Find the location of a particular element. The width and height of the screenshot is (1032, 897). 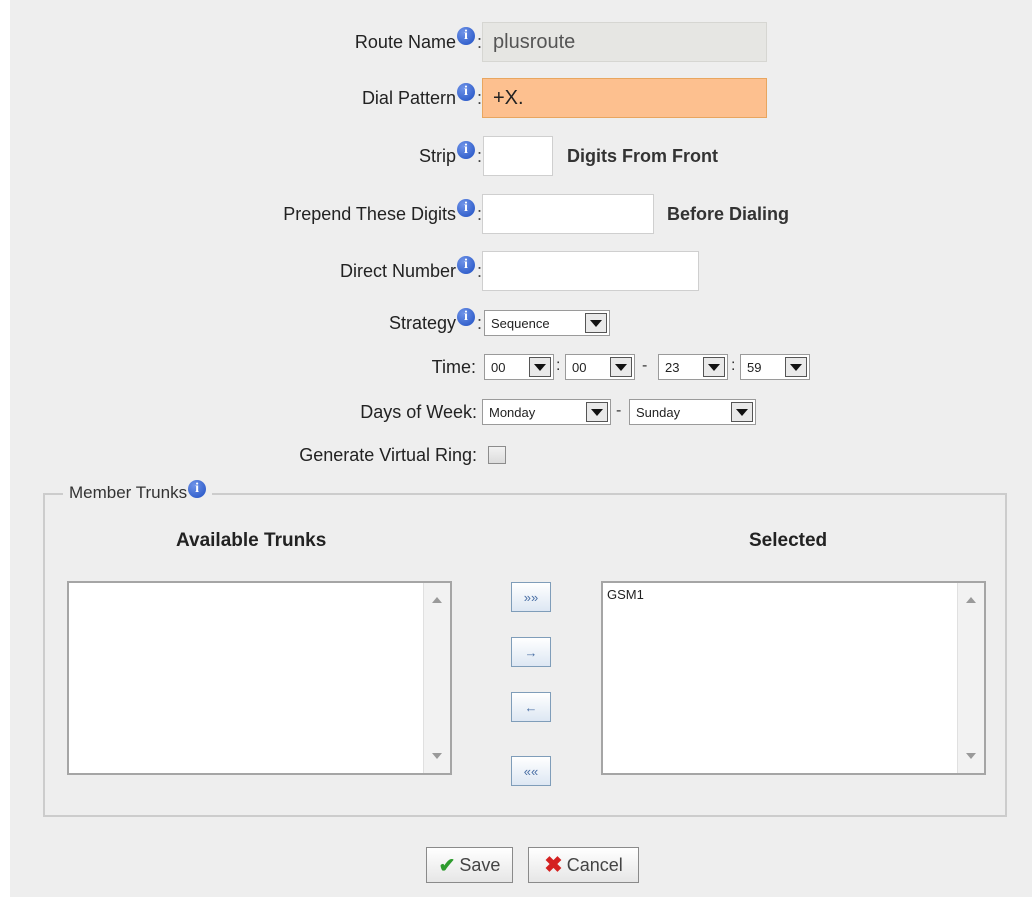

virtual-ring-label-area: Generate Virtual Ring: is located at coordinates (246, 455).